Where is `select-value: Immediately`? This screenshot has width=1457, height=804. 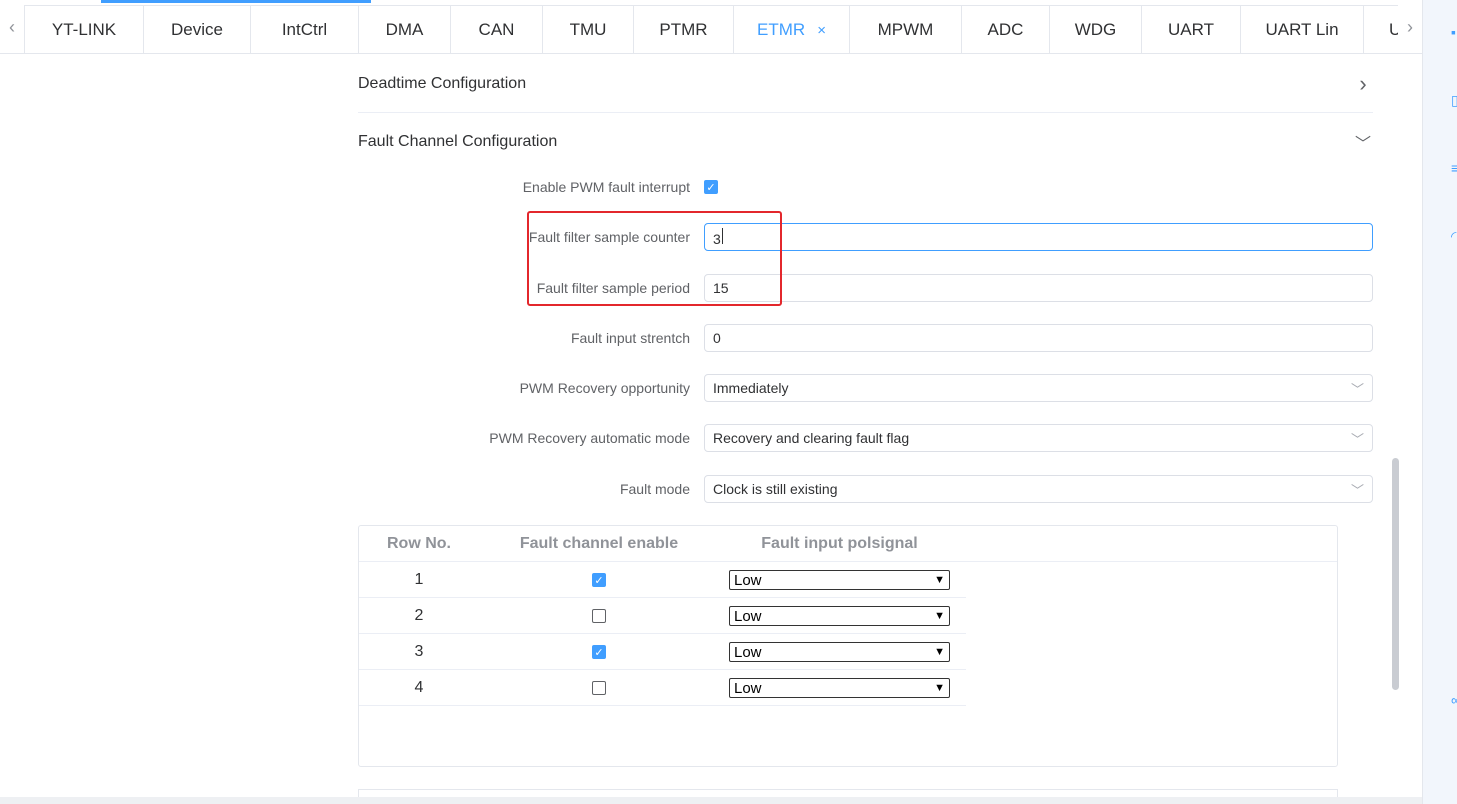
select-value: Immediately is located at coordinates (751, 388).